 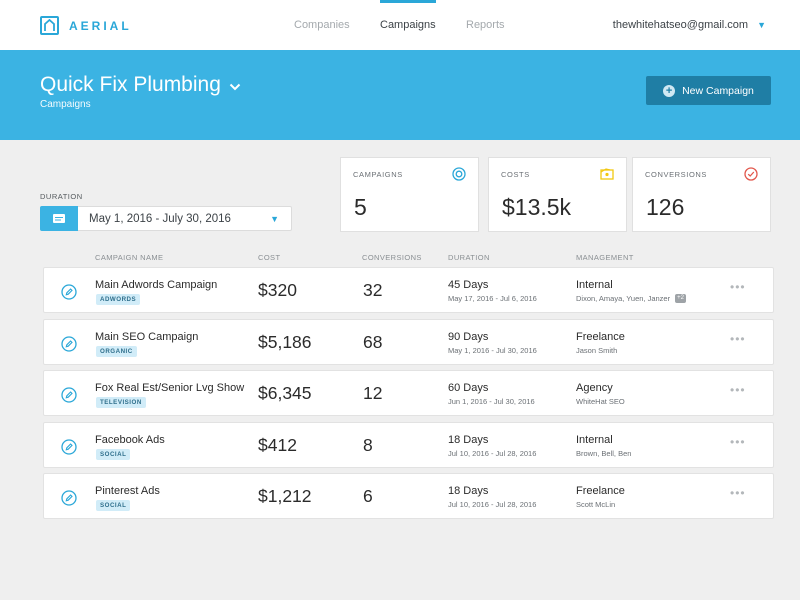 I want to click on user-menu: thewhitehatseo@gmail.com ▼, so click(x=689, y=25).